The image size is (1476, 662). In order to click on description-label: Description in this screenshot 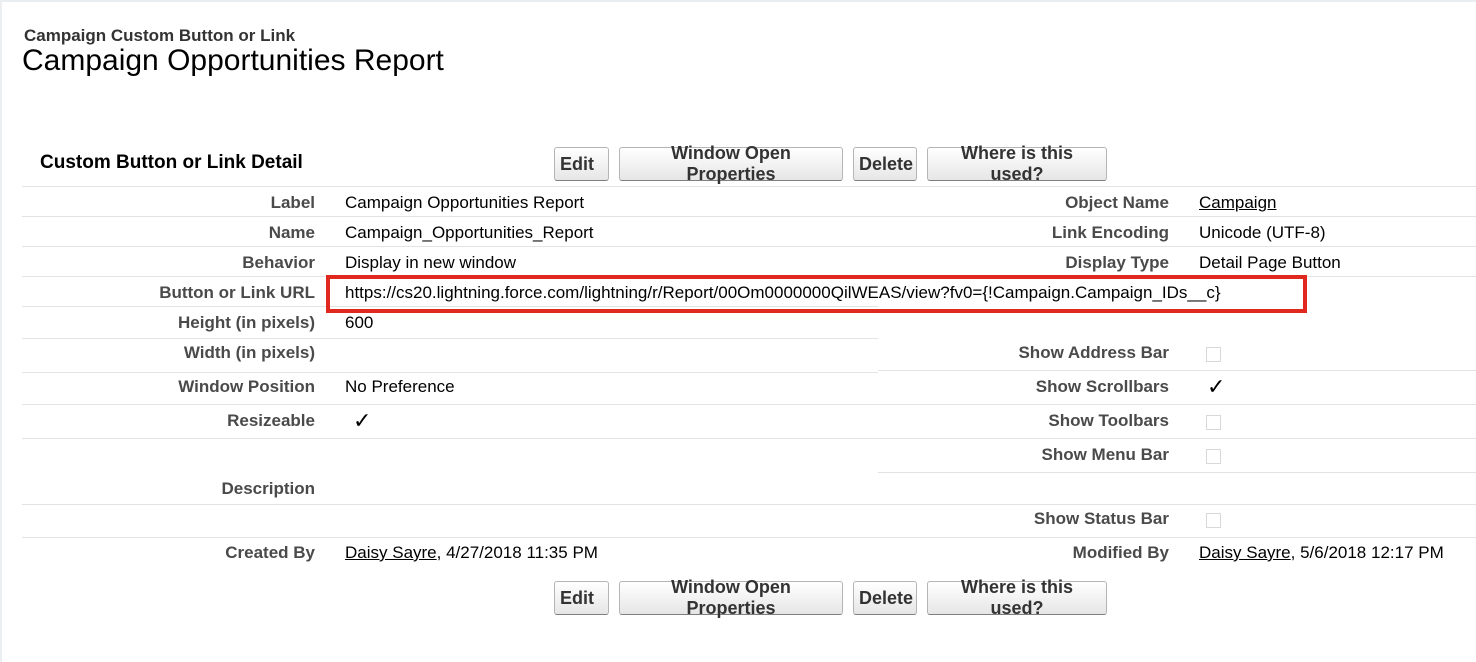, I will do `click(268, 488)`.